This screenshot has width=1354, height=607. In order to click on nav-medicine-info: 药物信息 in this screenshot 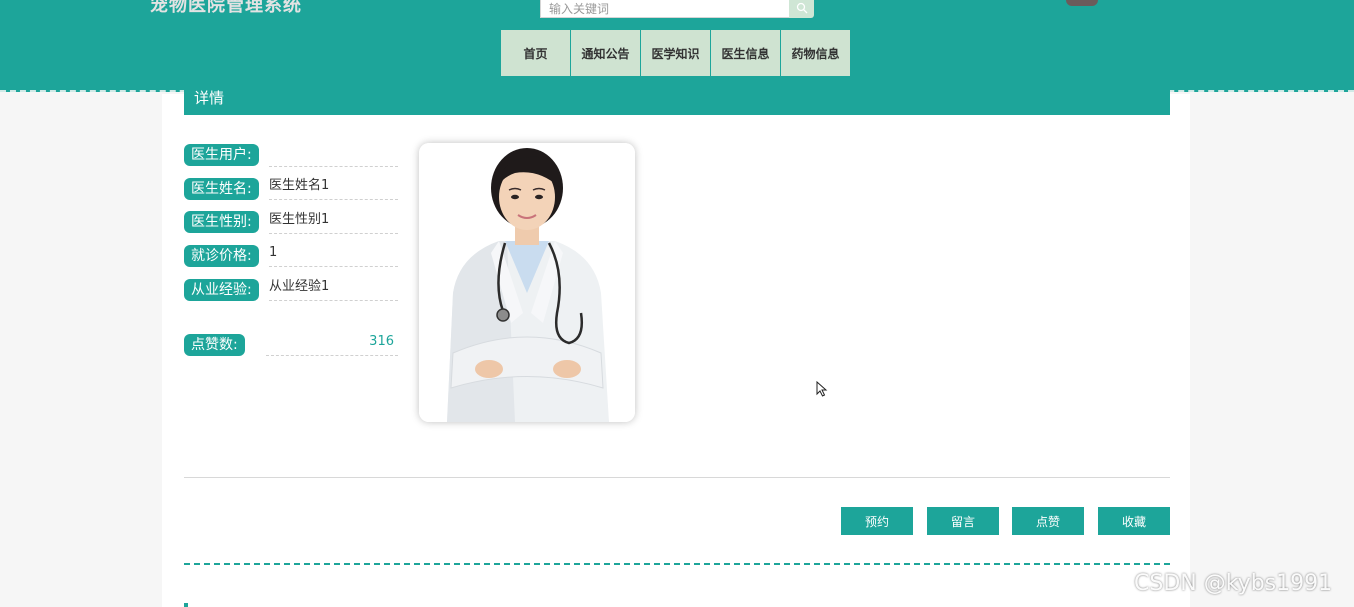, I will do `click(815, 53)`.